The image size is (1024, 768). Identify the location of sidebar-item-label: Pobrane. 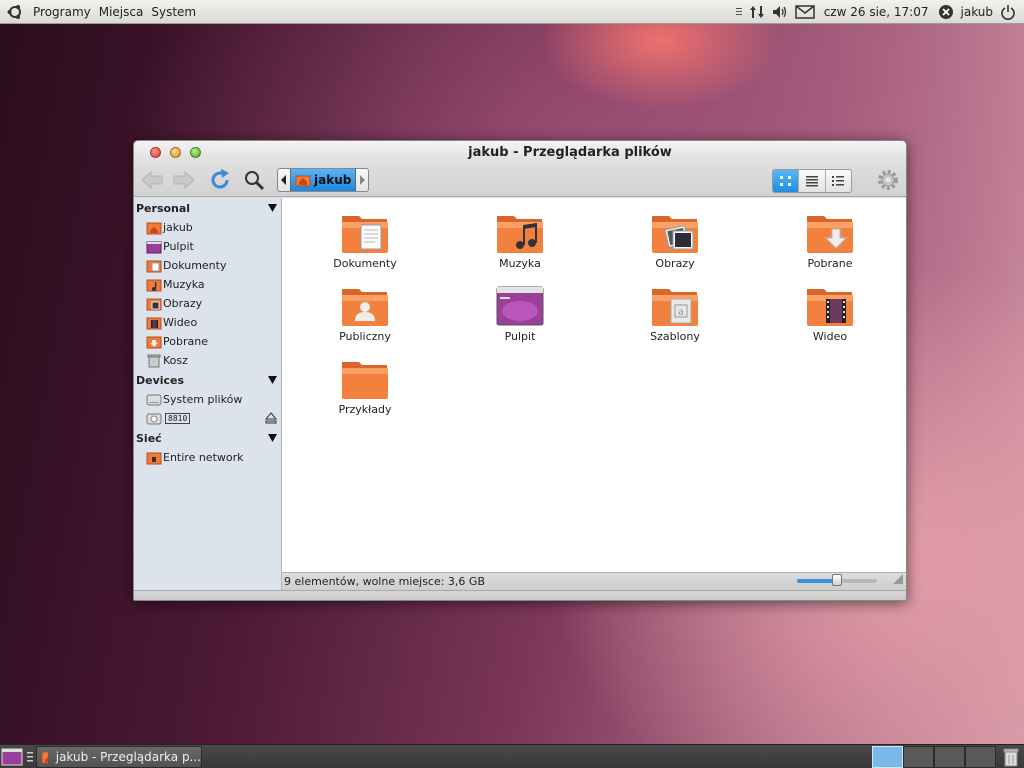
(185, 341).